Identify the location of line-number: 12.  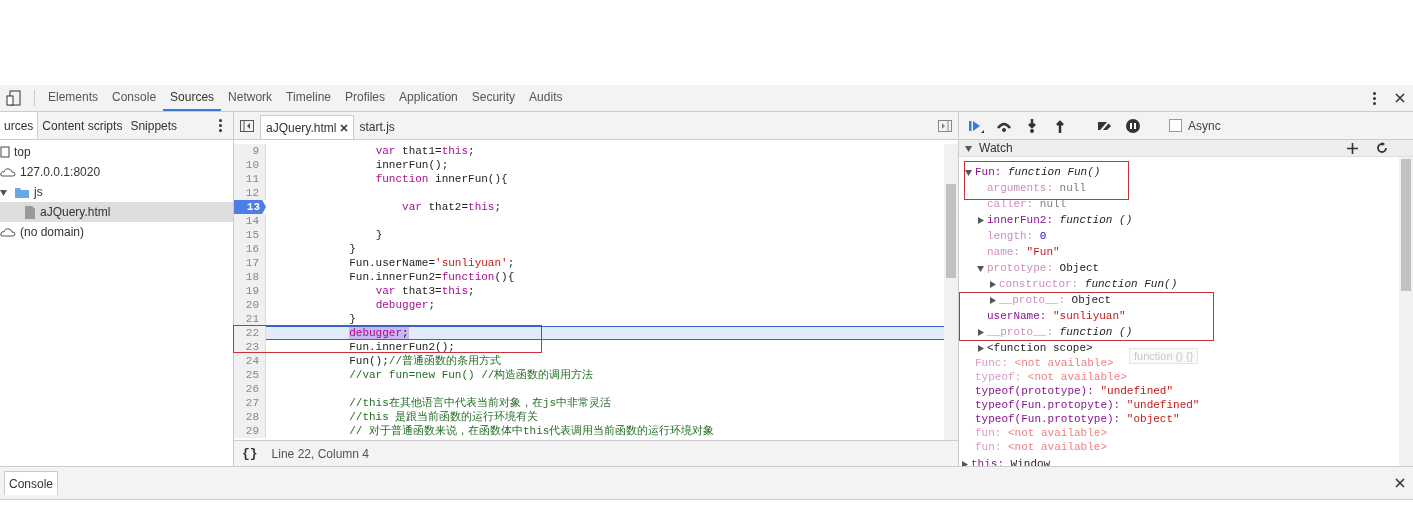
(250, 193).